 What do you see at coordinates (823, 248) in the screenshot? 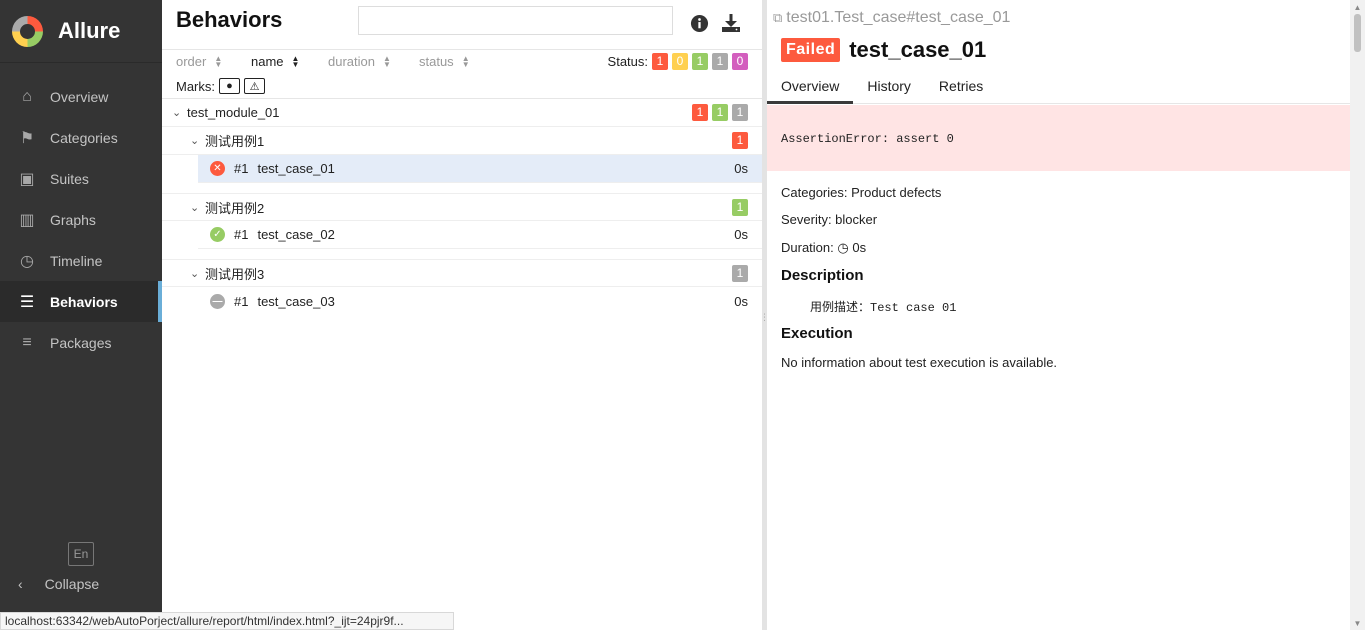
I see `duration-line: Duration: ◷ 0s` at bounding box center [823, 248].